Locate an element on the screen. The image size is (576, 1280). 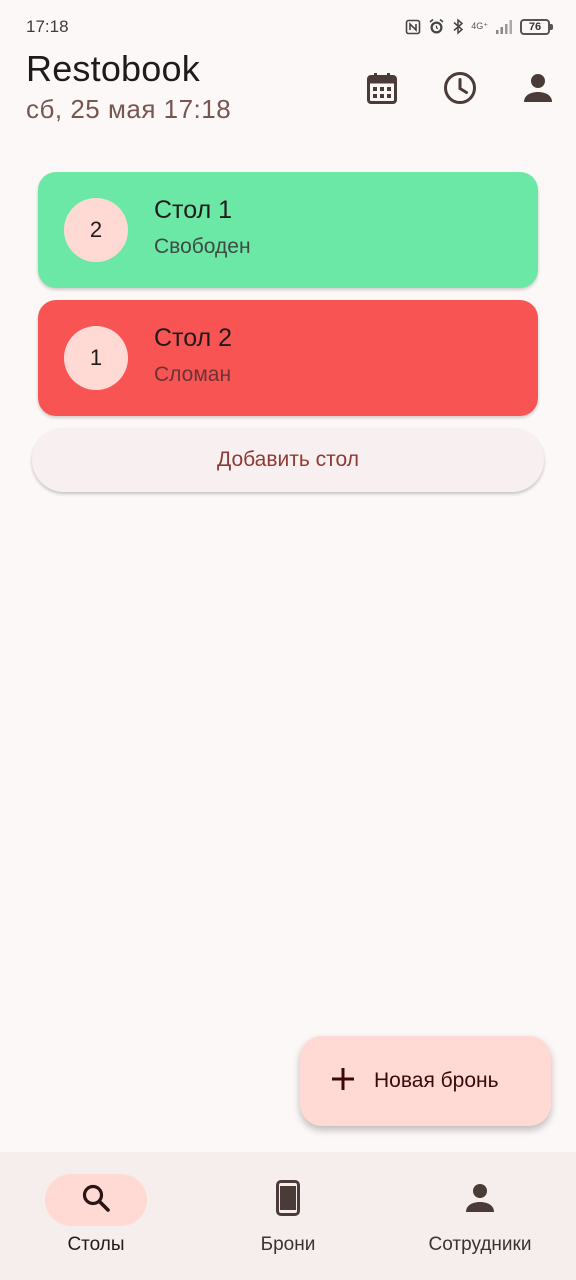
profile-button is located at coordinates (538, 90).